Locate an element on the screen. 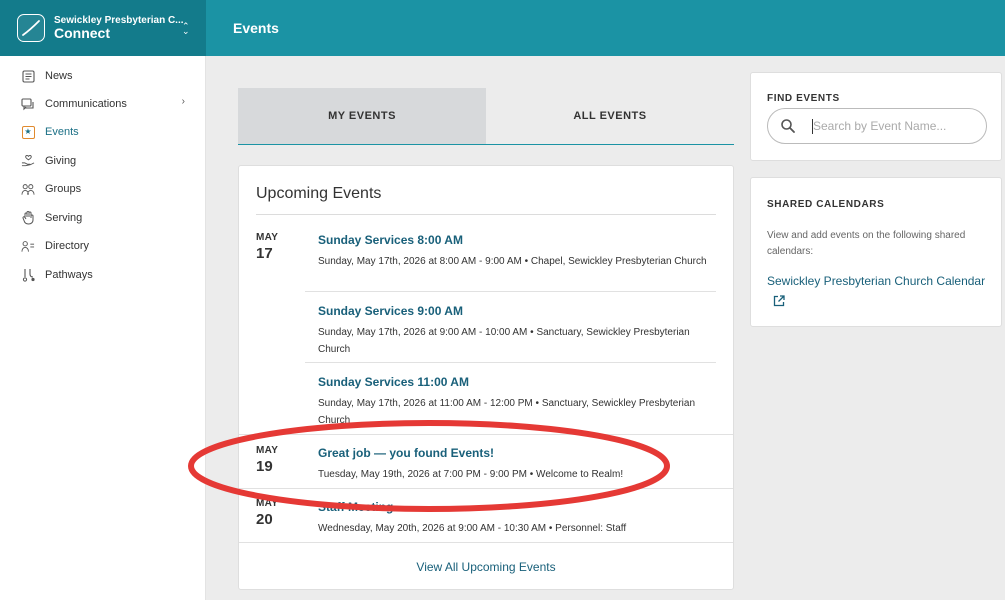 The width and height of the screenshot is (1005, 600). directory-person-icon is located at coordinates (28, 246).